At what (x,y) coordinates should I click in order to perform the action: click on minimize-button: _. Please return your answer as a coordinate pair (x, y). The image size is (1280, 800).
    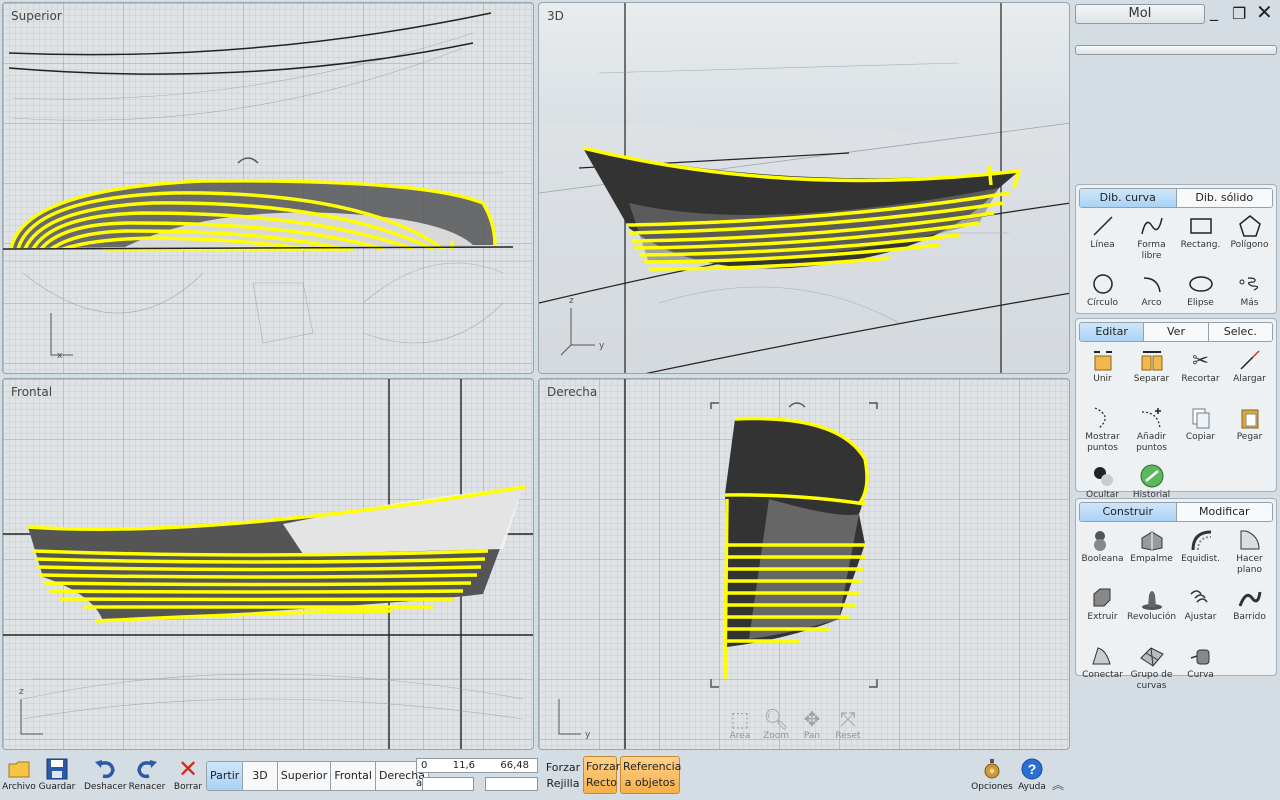
    Looking at the image, I should click on (1214, 11).